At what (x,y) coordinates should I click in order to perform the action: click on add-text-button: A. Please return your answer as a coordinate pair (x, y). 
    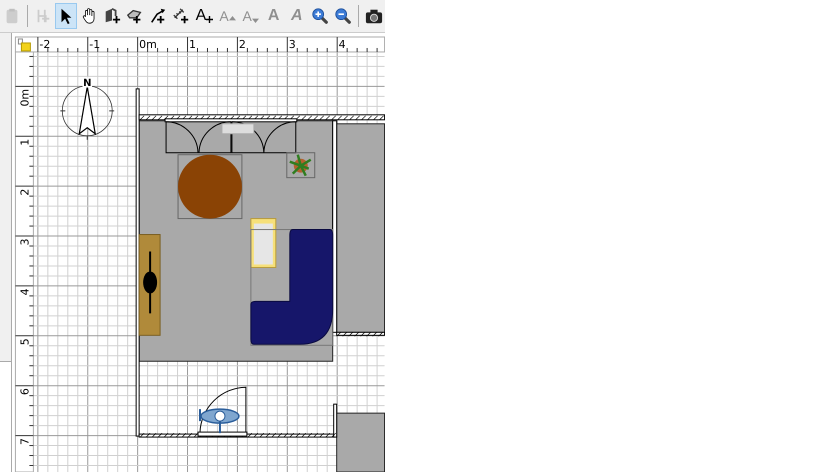
    Looking at the image, I should click on (204, 16).